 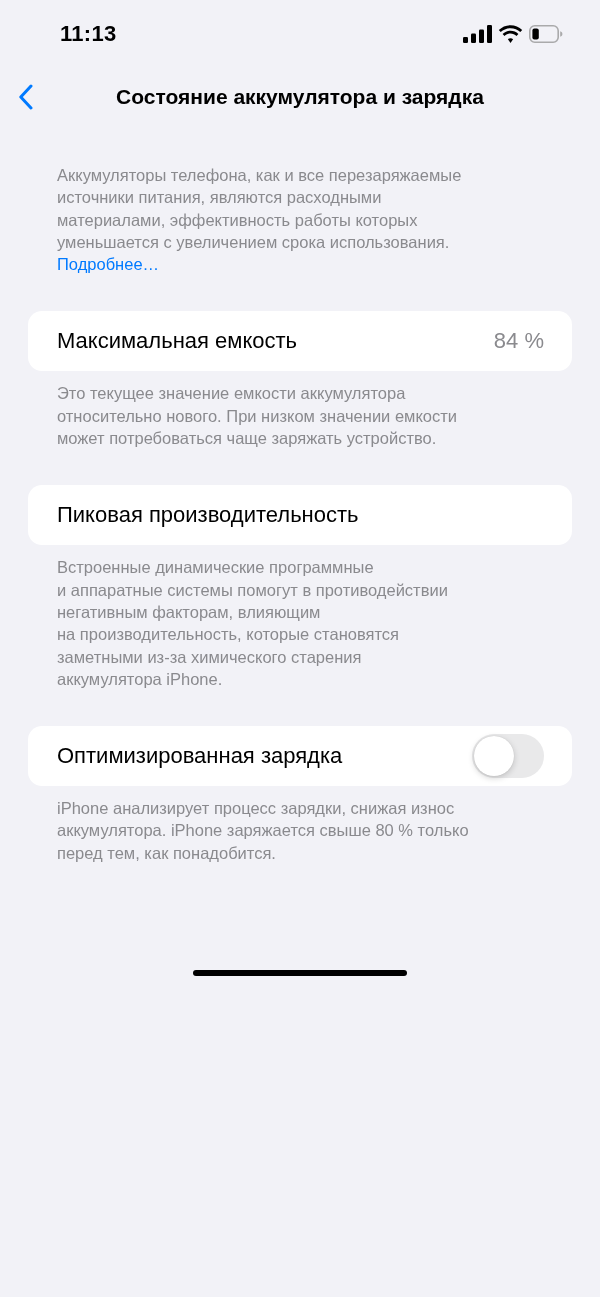 What do you see at coordinates (88, 34) in the screenshot?
I see `status-time: 11:13` at bounding box center [88, 34].